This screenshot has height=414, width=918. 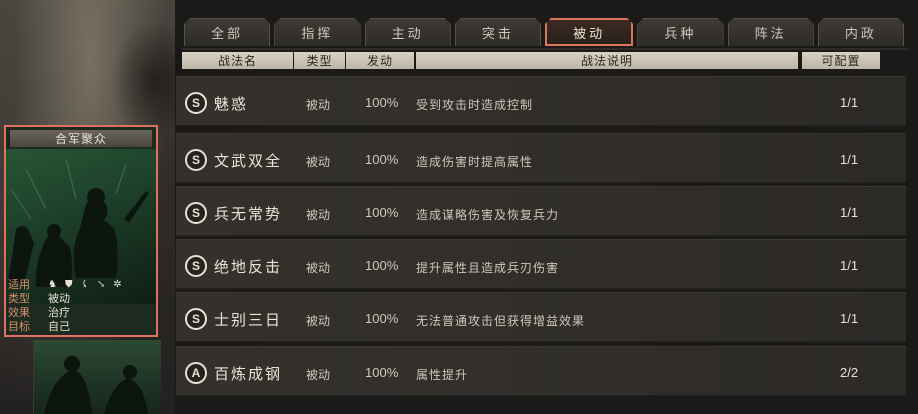 What do you see at coordinates (498, 32) in the screenshot?
I see `tab-3: 突击` at bounding box center [498, 32].